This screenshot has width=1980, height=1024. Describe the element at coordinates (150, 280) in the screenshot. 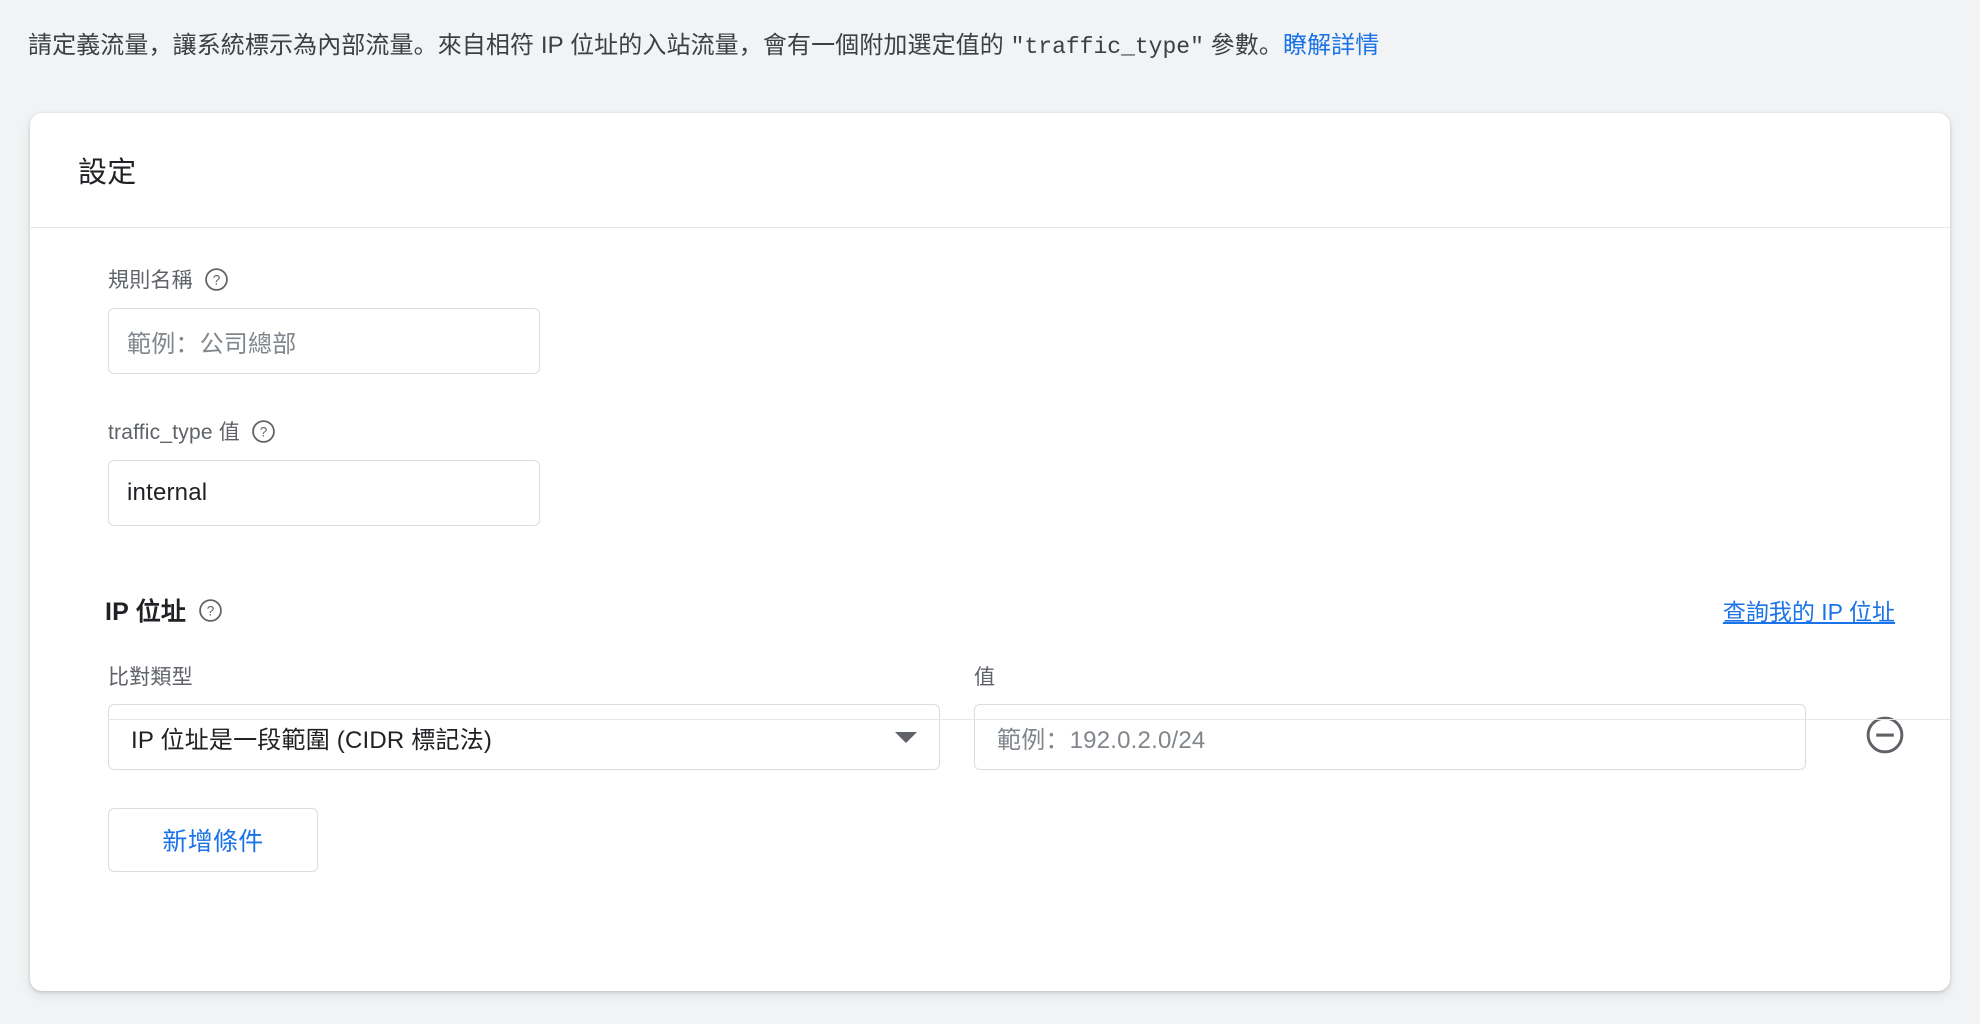

I see `rule-name-label: 規則名稱` at that location.